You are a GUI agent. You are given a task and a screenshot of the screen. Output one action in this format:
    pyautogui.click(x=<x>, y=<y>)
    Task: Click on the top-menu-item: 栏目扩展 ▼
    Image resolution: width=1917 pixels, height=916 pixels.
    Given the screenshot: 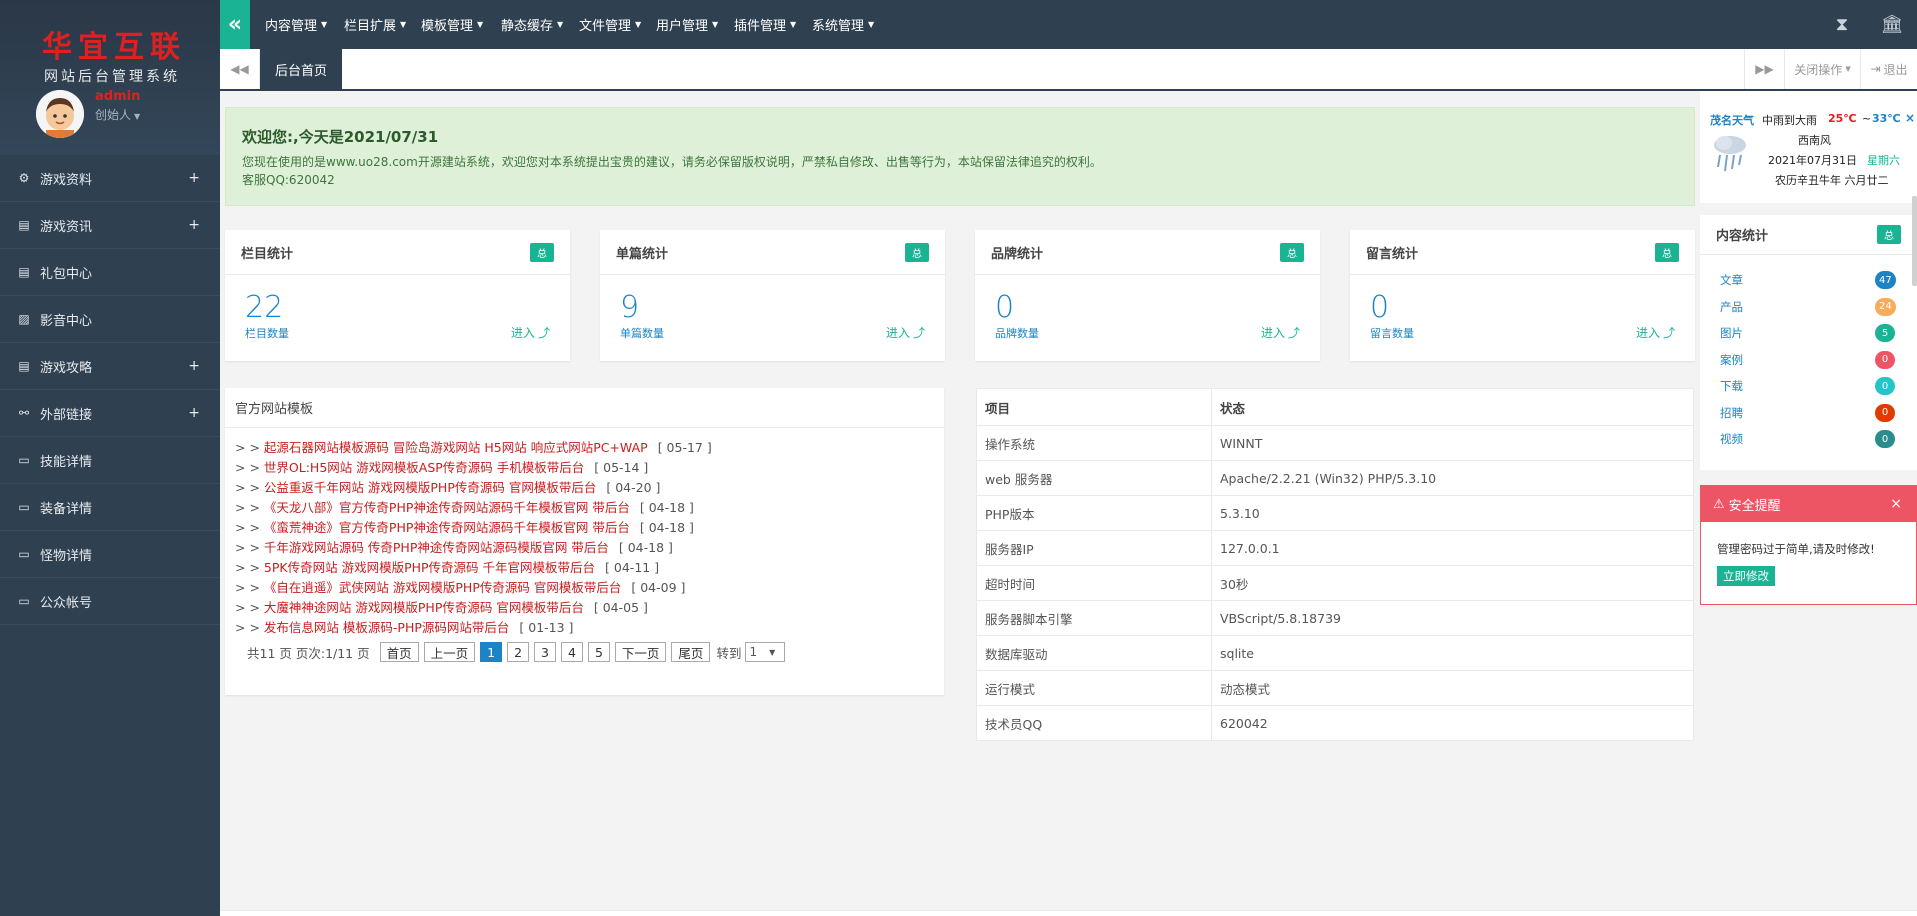 What is the action you would take?
    pyautogui.click(x=375, y=24)
    